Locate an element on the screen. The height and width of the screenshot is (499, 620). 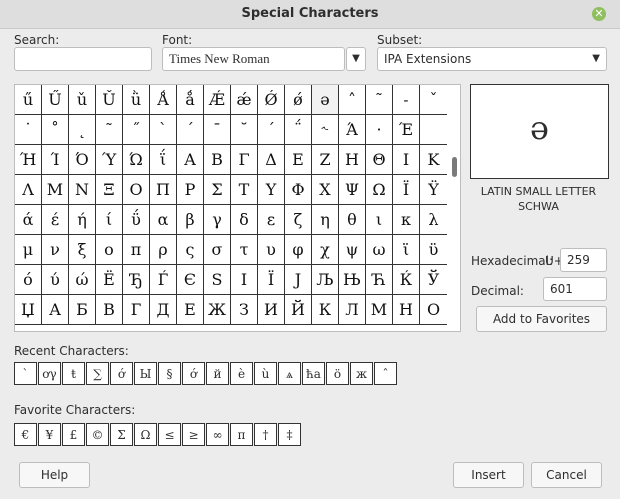
character-cell: Ώ is located at coordinates (136, 160).